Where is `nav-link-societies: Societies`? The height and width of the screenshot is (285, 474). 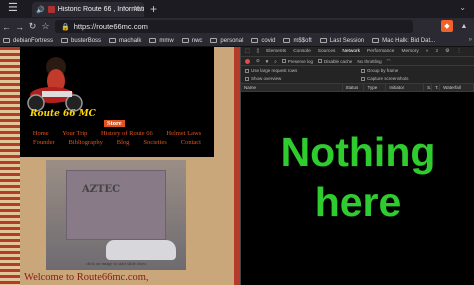
nav-link-societies: Societies is located at coordinates (154, 142).